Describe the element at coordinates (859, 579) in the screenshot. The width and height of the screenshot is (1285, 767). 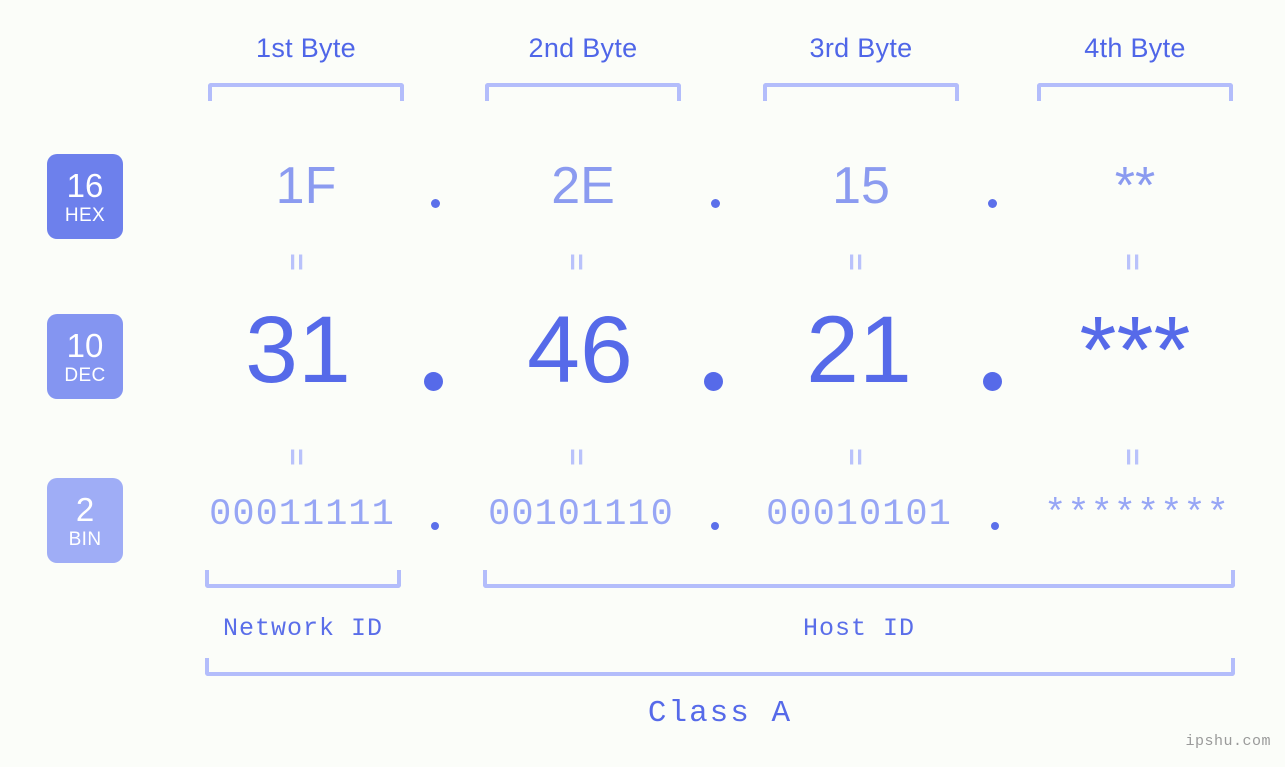
I see `host-id-bracket` at that location.